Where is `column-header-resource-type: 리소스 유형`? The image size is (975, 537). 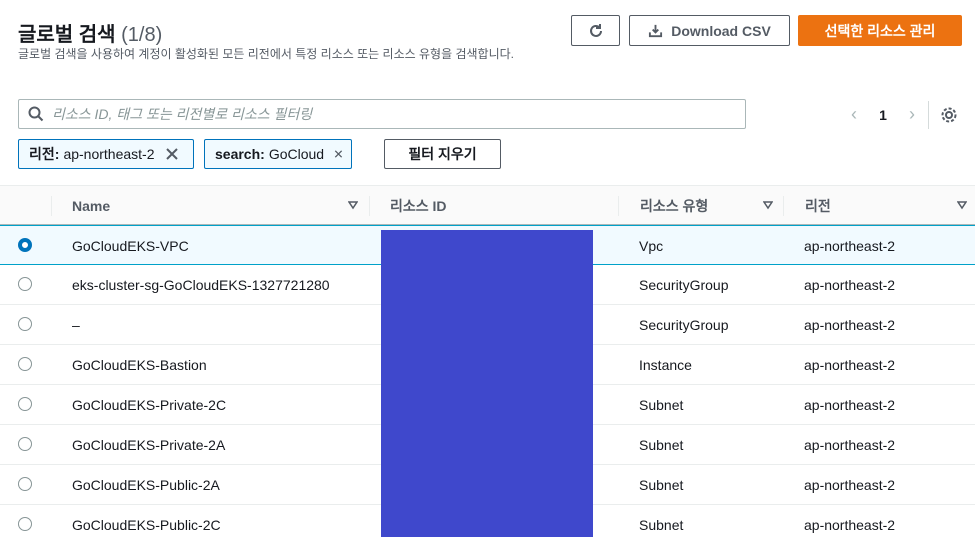 column-header-resource-type: 리소스 유형 is located at coordinates (711, 205).